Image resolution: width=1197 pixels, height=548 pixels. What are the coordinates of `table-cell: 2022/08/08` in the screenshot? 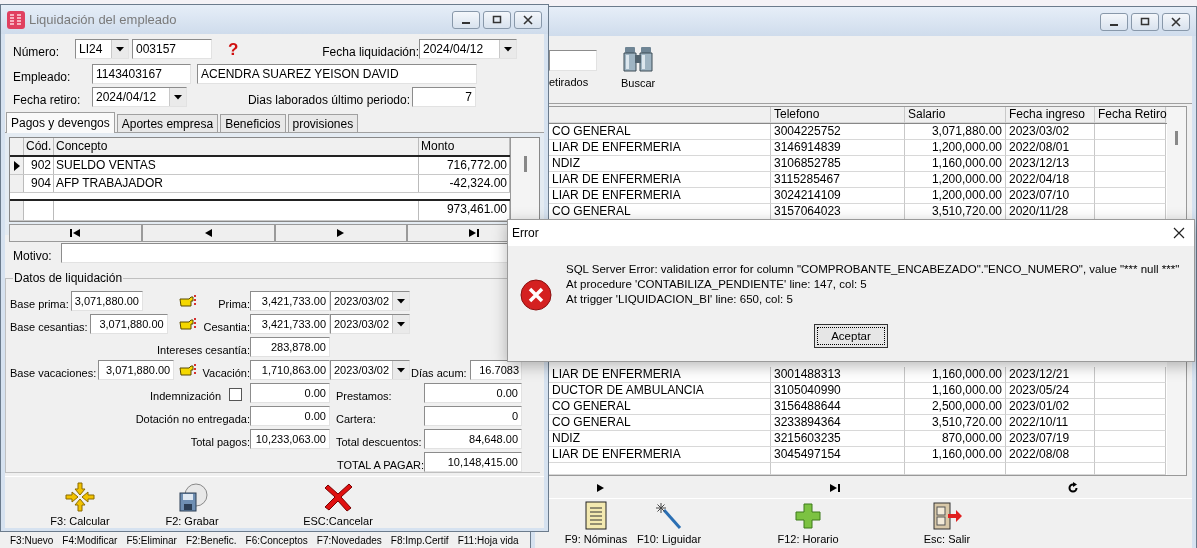 It's located at (1050, 455).